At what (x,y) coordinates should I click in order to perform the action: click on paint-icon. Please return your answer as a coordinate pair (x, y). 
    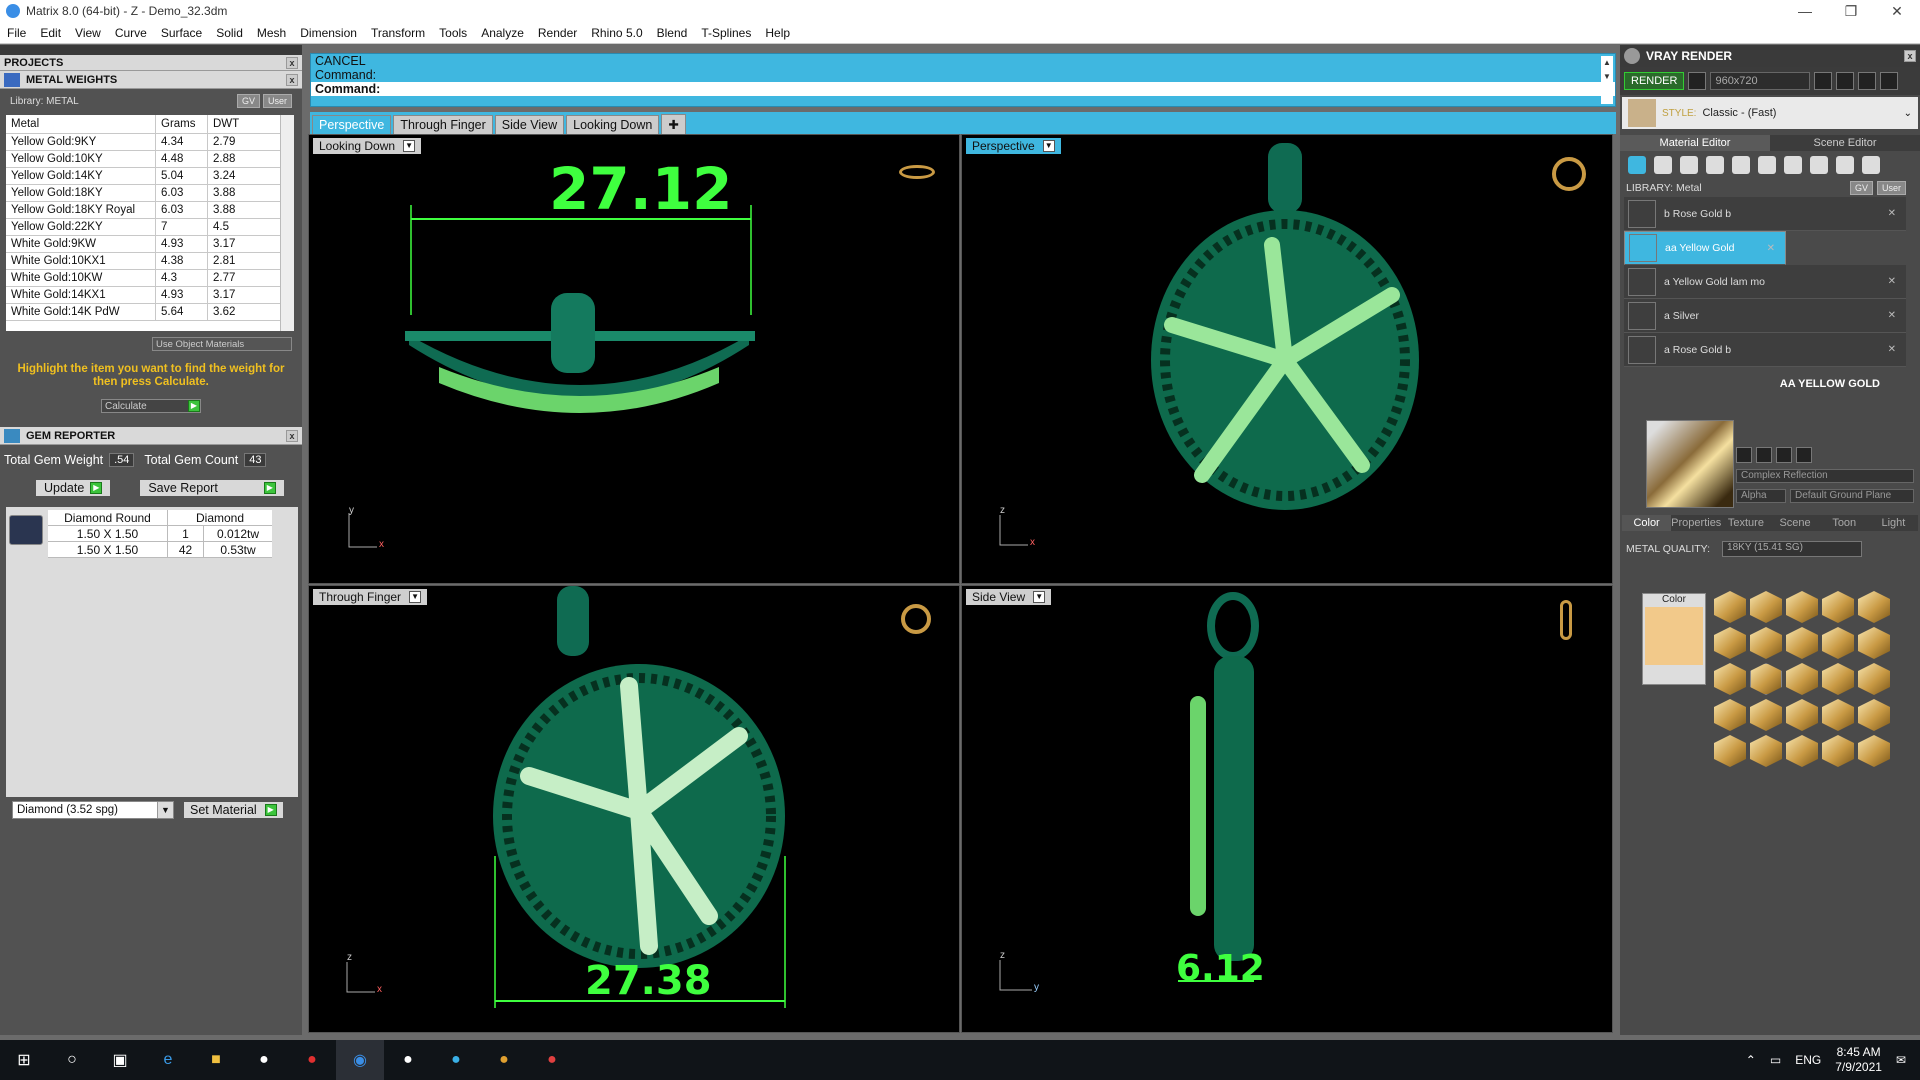
    Looking at the image, I should click on (1845, 165).